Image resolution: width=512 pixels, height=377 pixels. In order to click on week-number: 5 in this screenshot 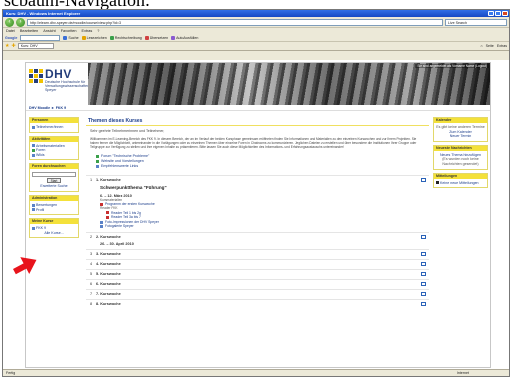, I will do `click(91, 274)`.